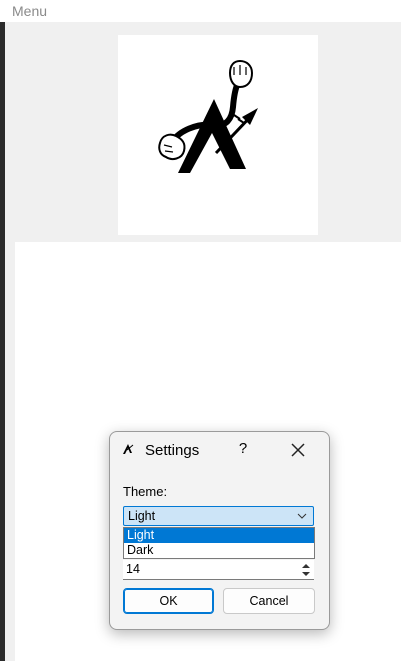 This screenshot has width=401, height=661. I want to click on spin-down-icon, so click(306, 574).